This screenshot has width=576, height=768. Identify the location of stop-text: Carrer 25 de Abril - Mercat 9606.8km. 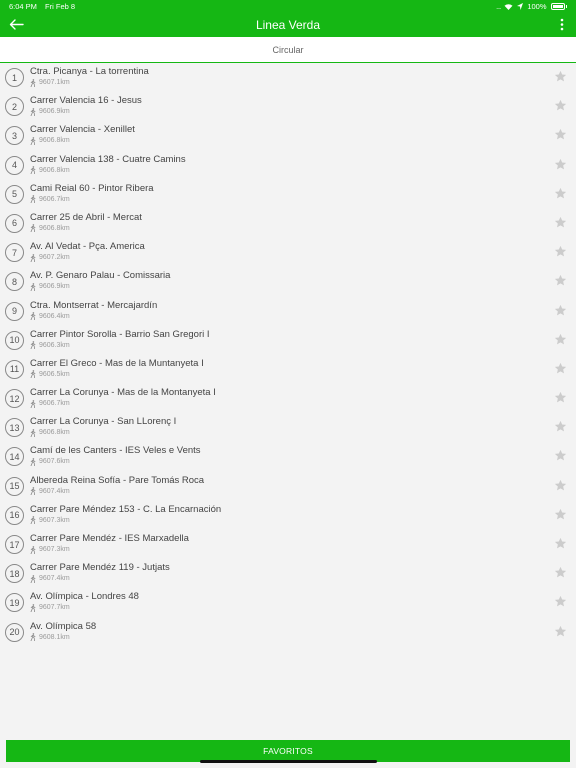
(86, 222).